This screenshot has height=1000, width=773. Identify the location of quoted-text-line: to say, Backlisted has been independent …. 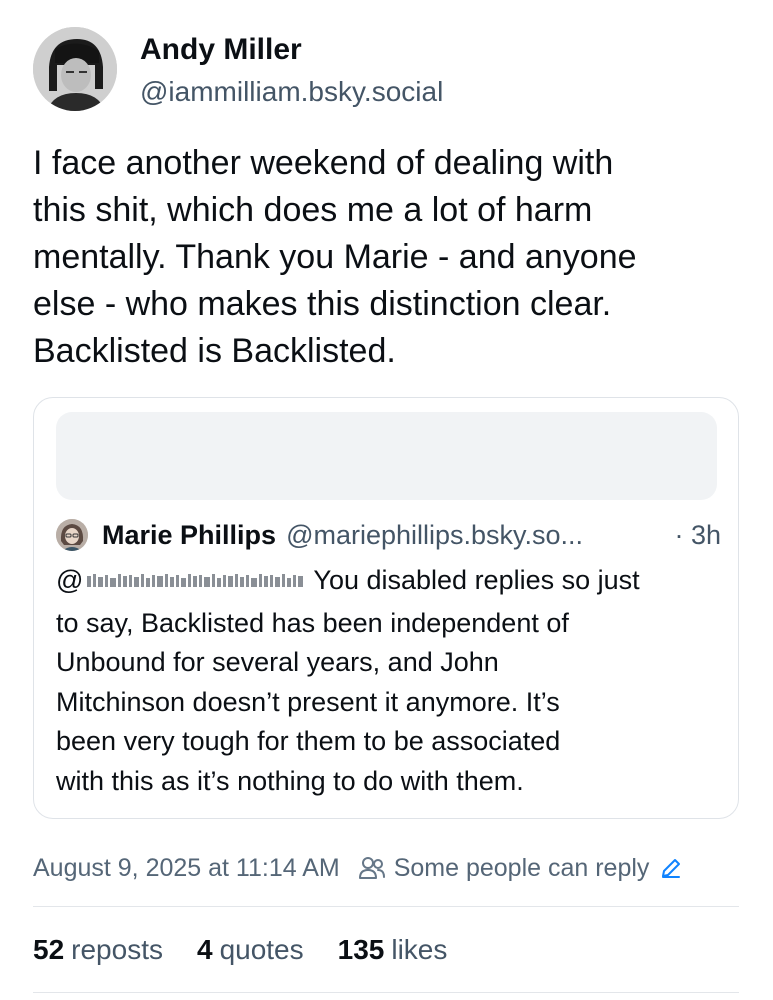
(312, 622).